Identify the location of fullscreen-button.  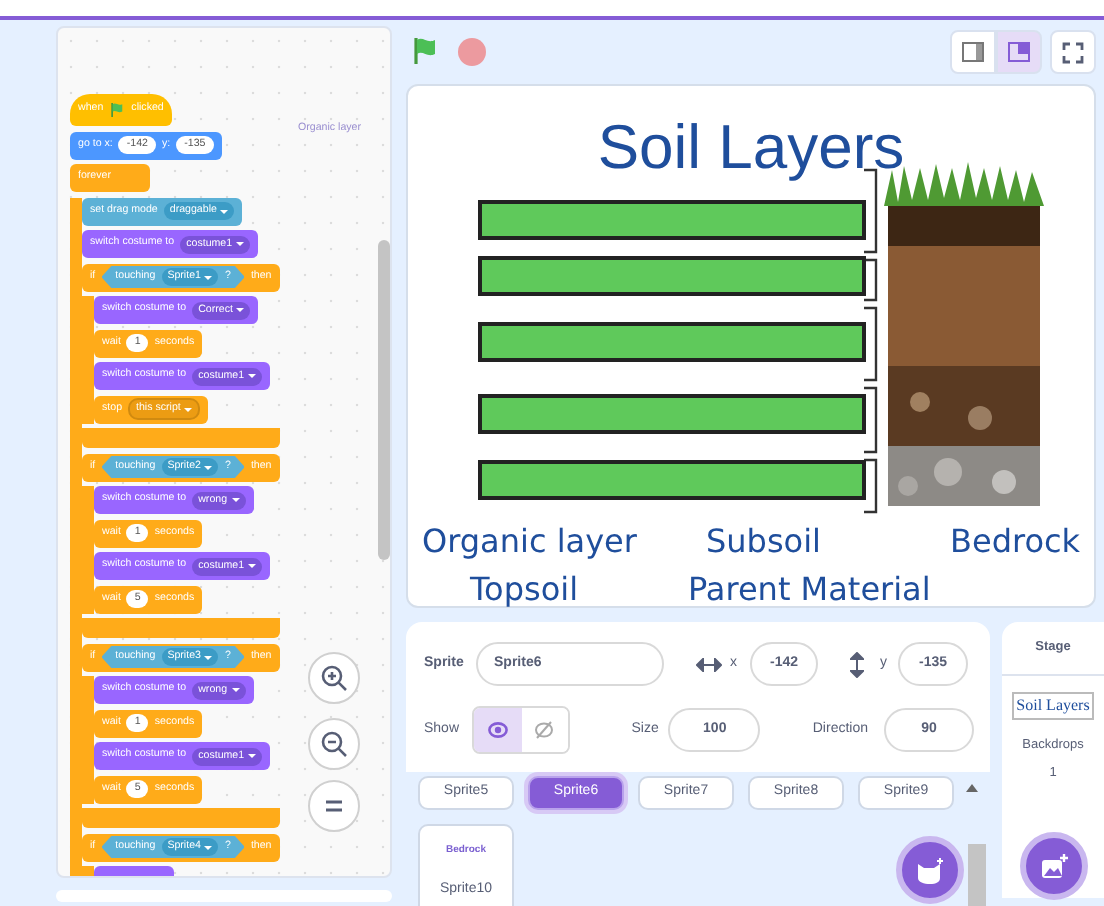
(1073, 52).